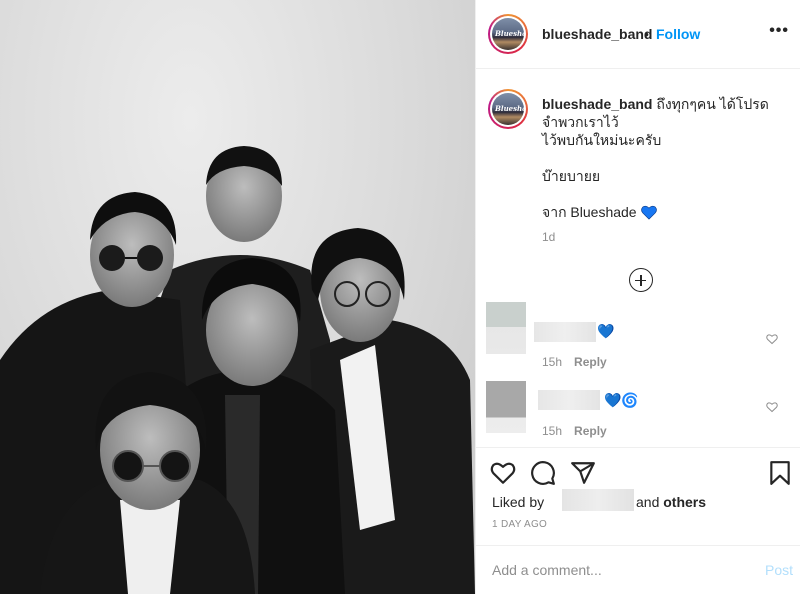  What do you see at coordinates (503, 473) in the screenshot?
I see `like-heart-icon` at bounding box center [503, 473].